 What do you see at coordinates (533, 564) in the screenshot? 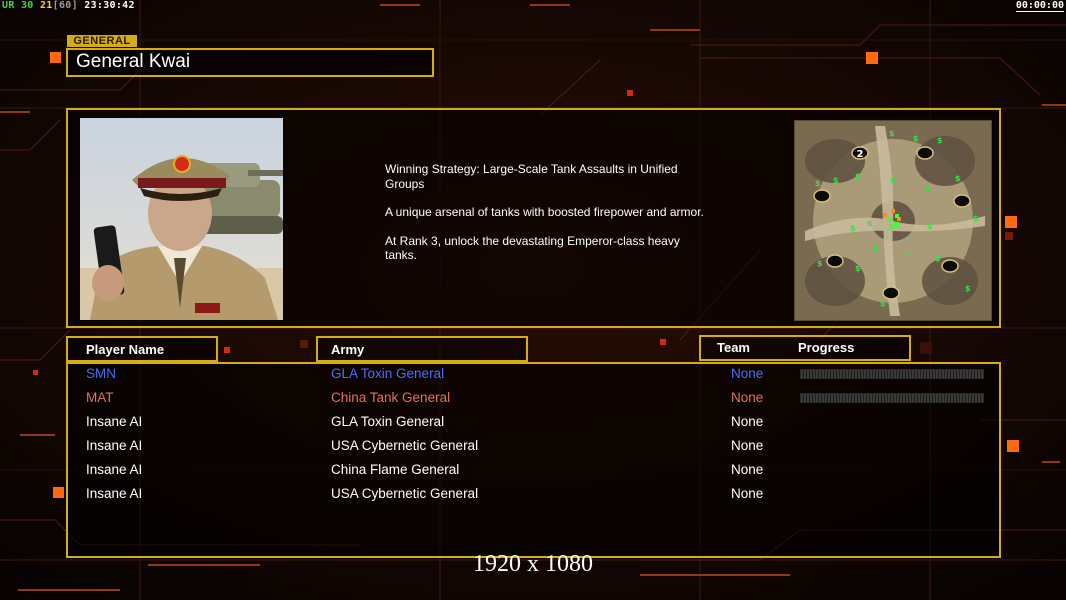
I see `resolution-label: 1920 x 1080` at bounding box center [533, 564].